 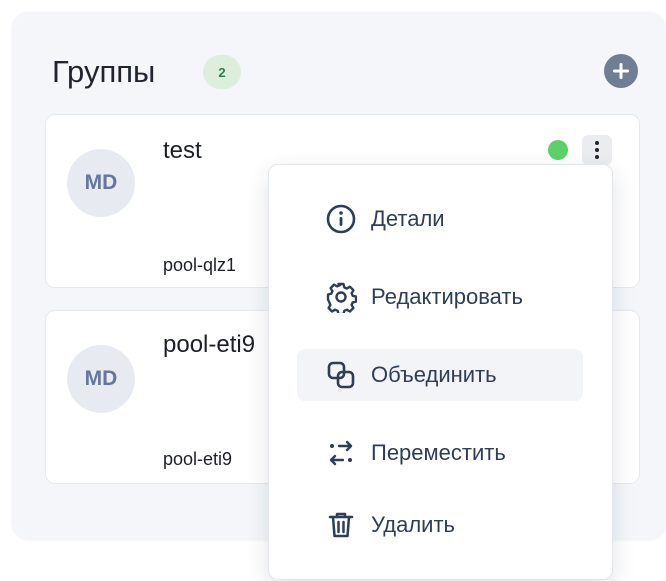 I want to click on menu-item-label: Объединить, so click(x=434, y=374).